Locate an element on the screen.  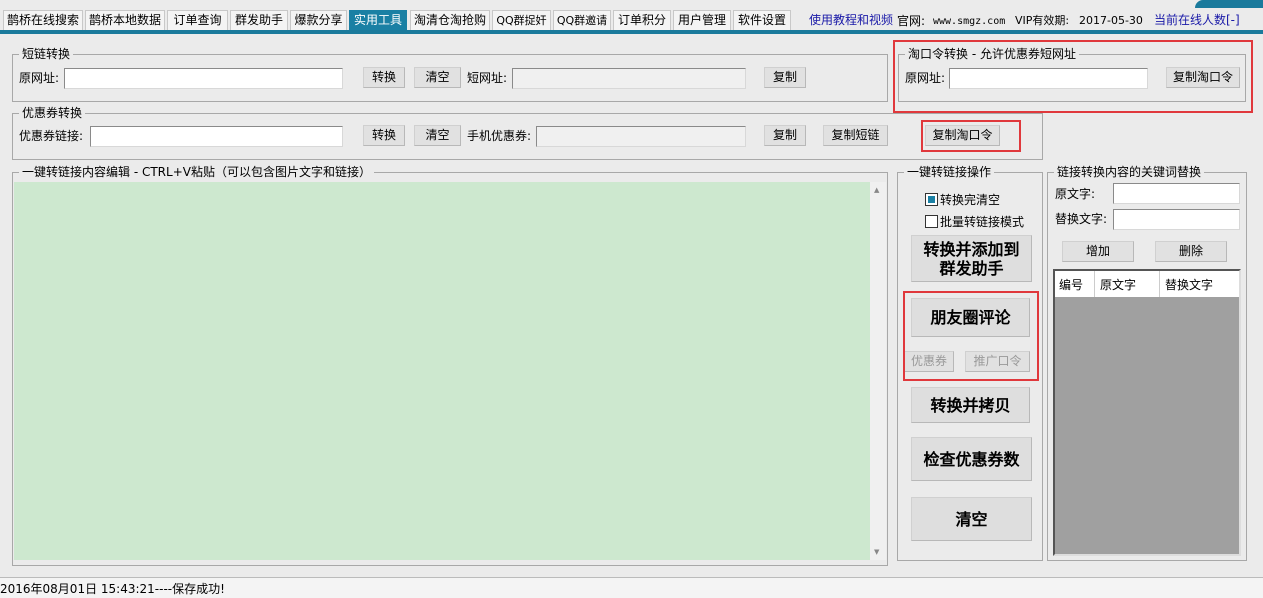
coupon-convert-button: 转换 is located at coordinates (384, 135).